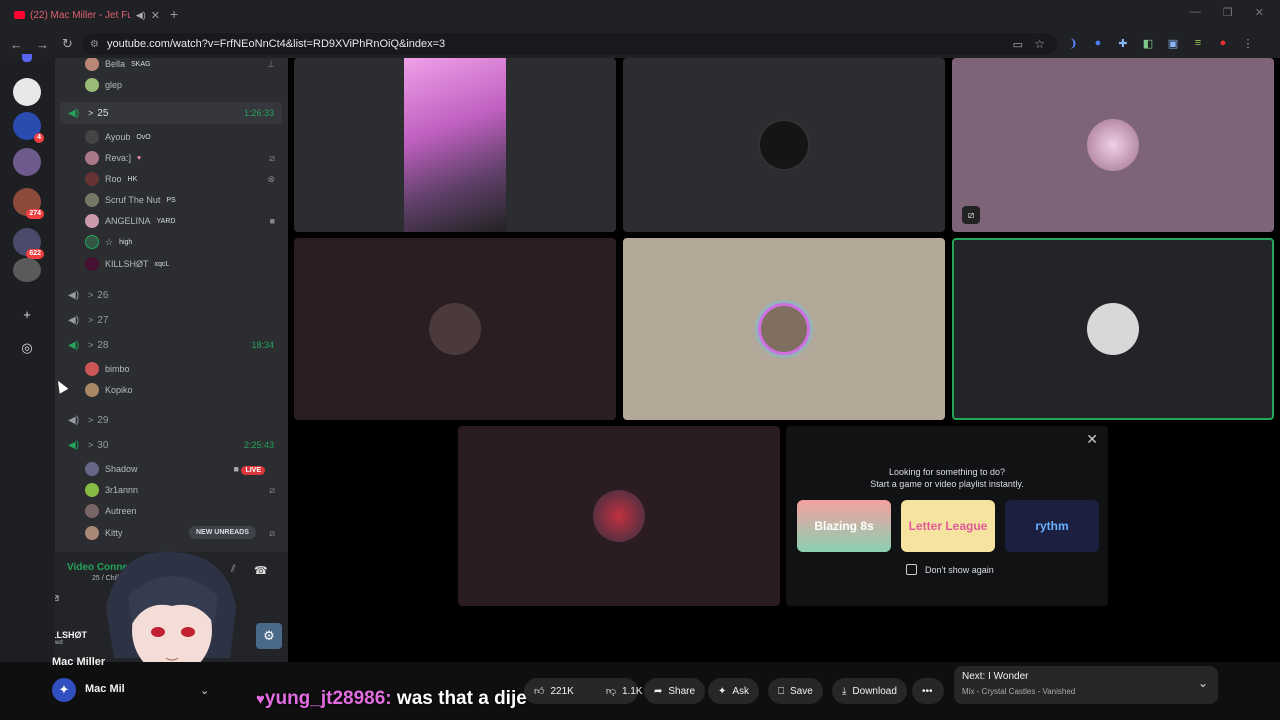 The width and height of the screenshot is (1280, 720). Describe the element at coordinates (118, 137) in the screenshot. I see `member-name: Ayoub` at that location.